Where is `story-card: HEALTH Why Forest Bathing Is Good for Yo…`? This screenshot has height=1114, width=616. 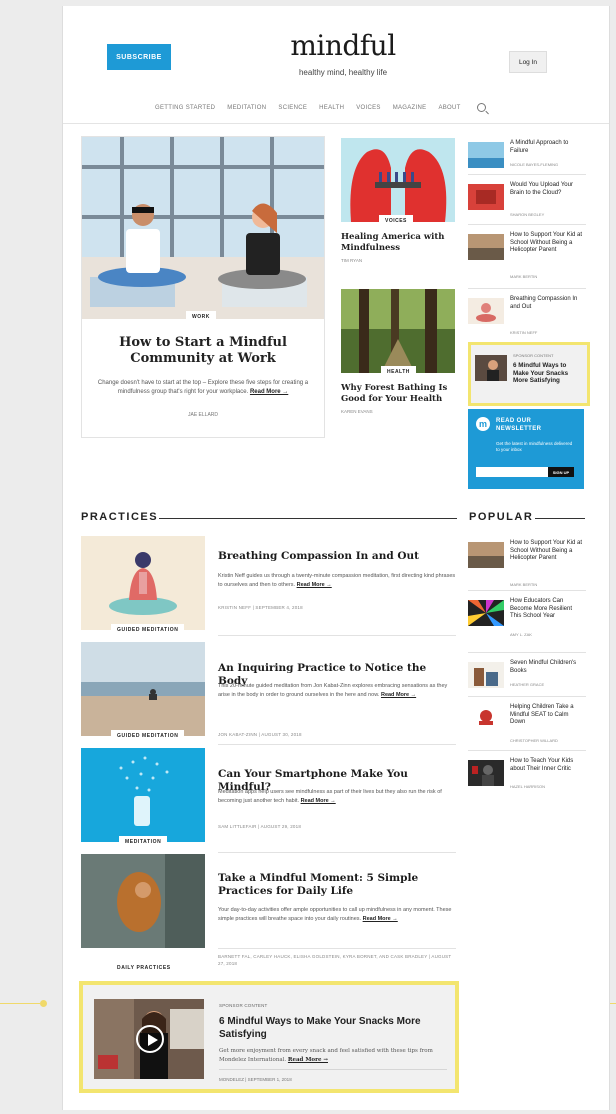
story-card: HEALTH Why Forest Bathing Is Good for Yo… is located at coordinates (398, 359).